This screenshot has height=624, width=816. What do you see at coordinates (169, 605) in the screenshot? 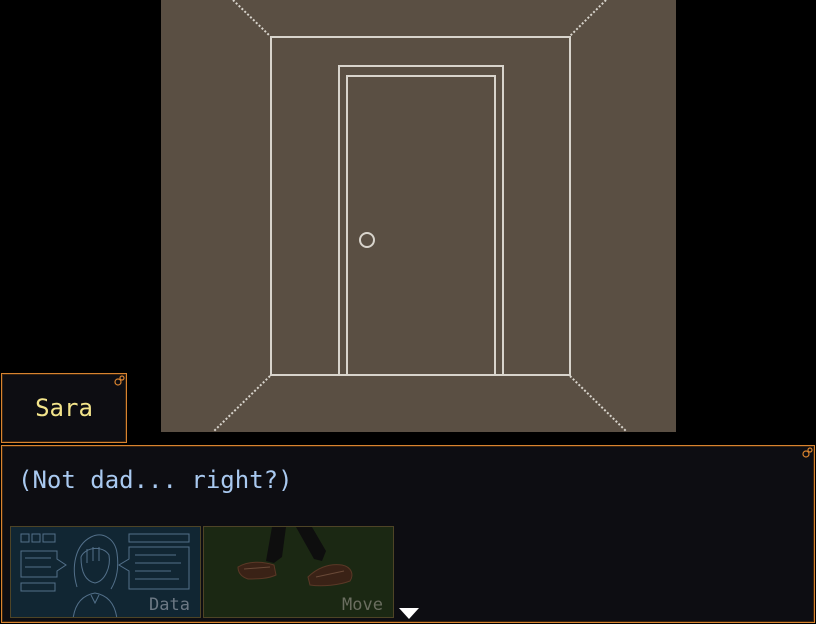
I see `data-button-label: Data` at bounding box center [169, 605].